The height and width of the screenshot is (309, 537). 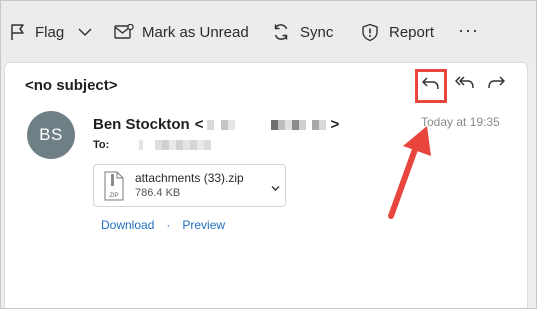 I want to click on message-subject: <no subject>, so click(x=71, y=85).